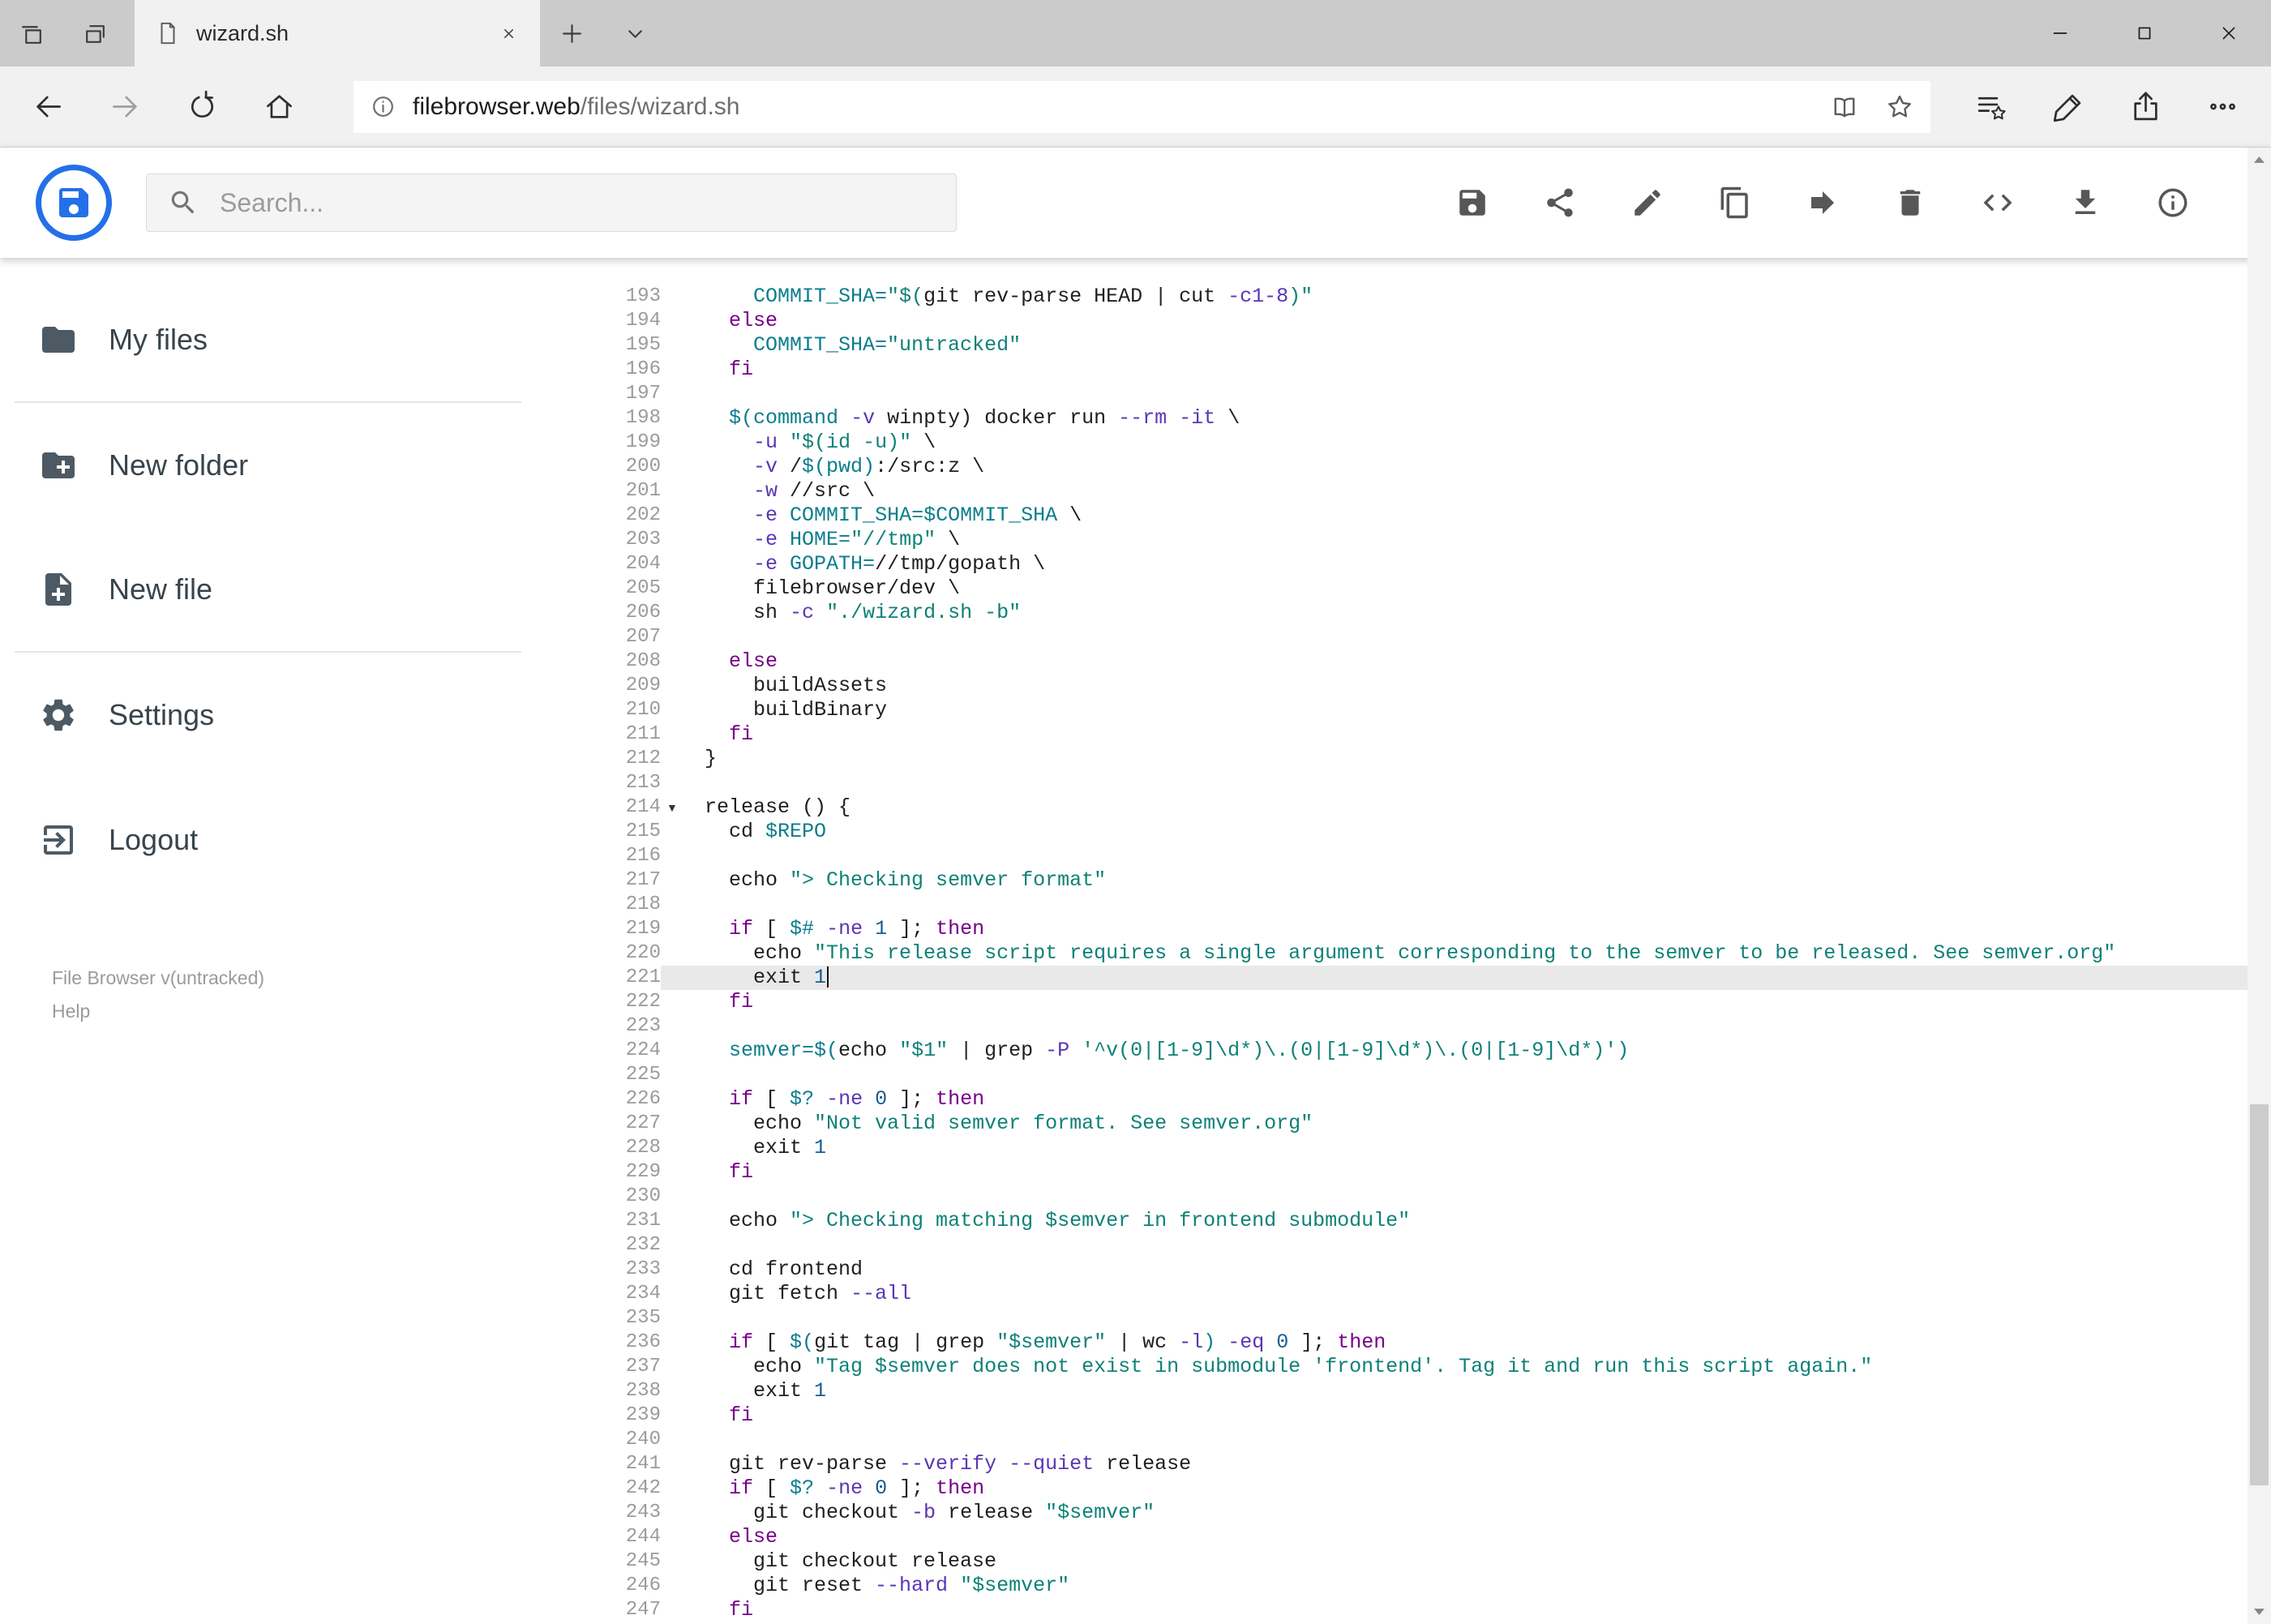  I want to click on scroll-up-arrow, so click(2259, 160).